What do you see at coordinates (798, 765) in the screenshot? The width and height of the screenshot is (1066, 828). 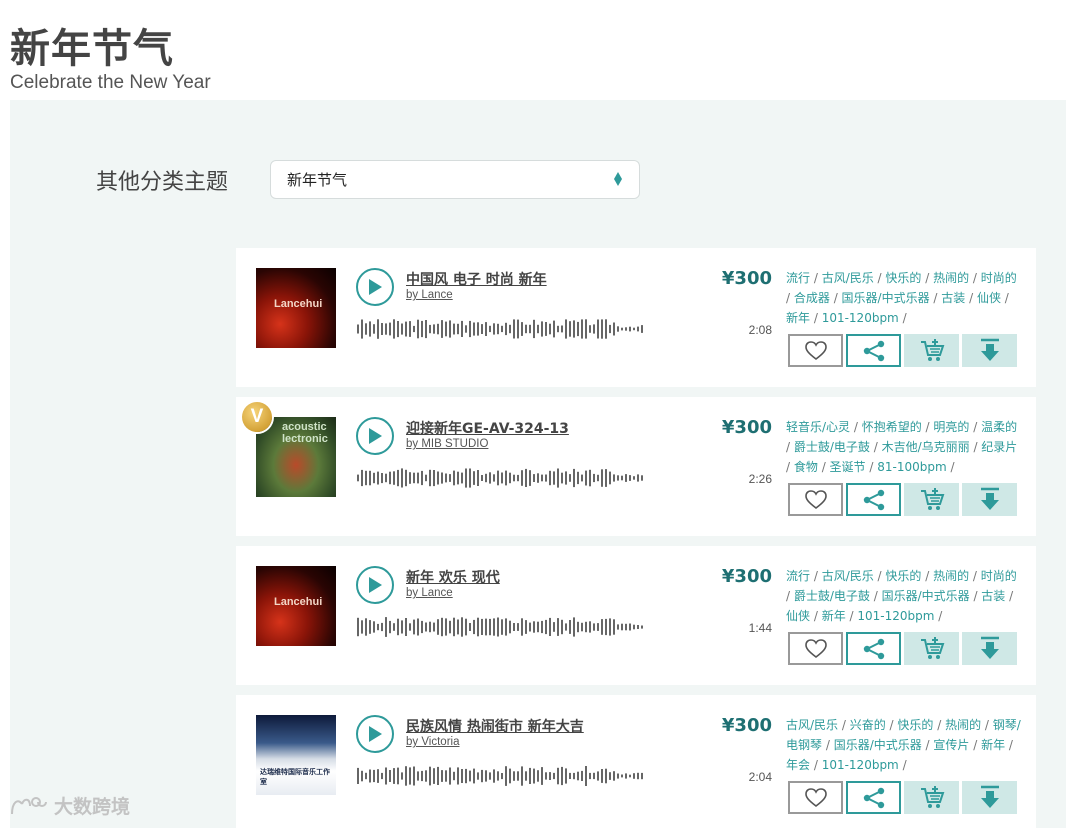 I see `tag-link: 年会` at bounding box center [798, 765].